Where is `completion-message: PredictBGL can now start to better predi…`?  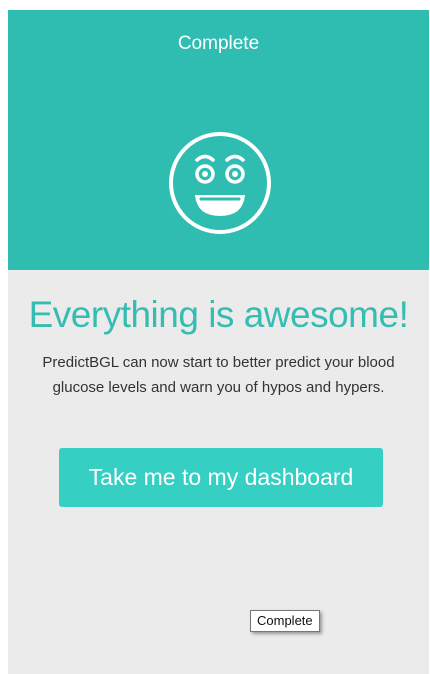
completion-message: PredictBGL can now start to better predi… is located at coordinates (218, 375).